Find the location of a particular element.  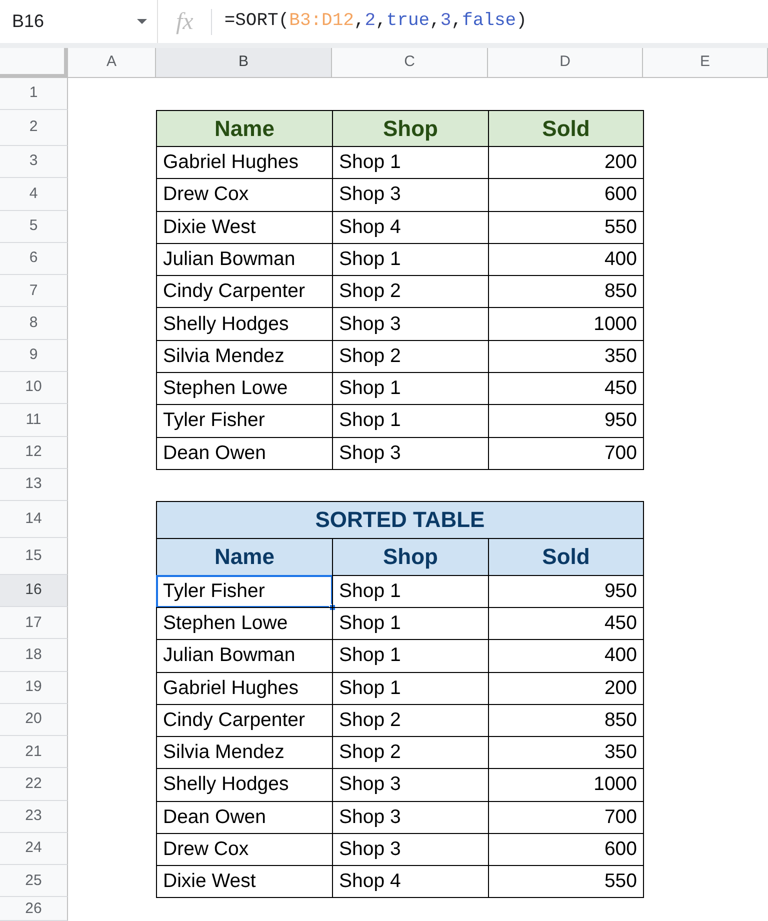

row-header: 21 is located at coordinates (34, 752).